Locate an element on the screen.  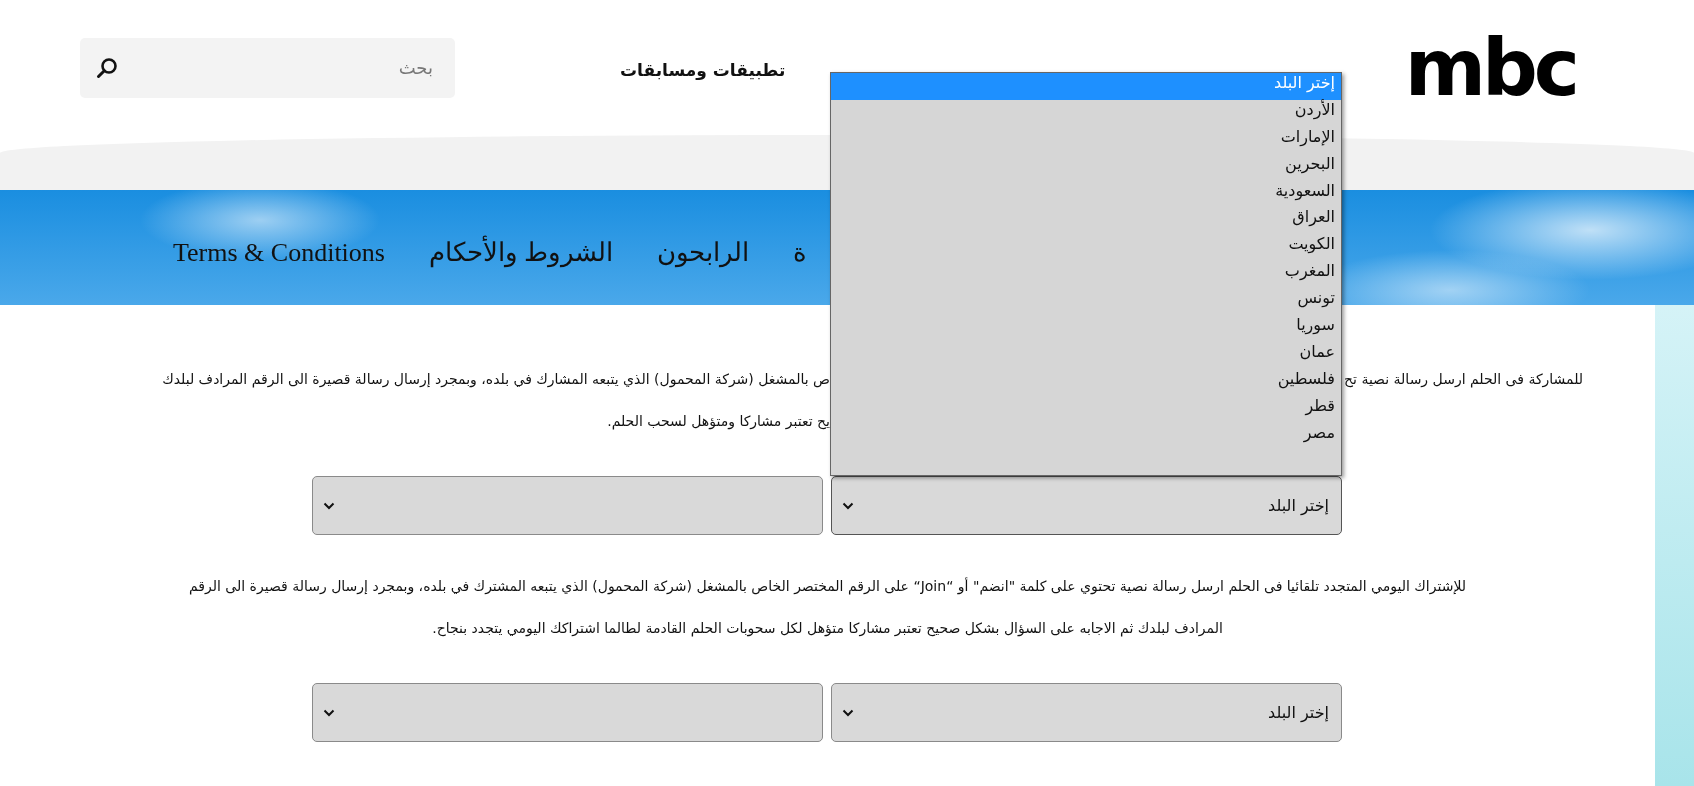
subnav-link: Terms & Conditions is located at coordinates (279, 252).